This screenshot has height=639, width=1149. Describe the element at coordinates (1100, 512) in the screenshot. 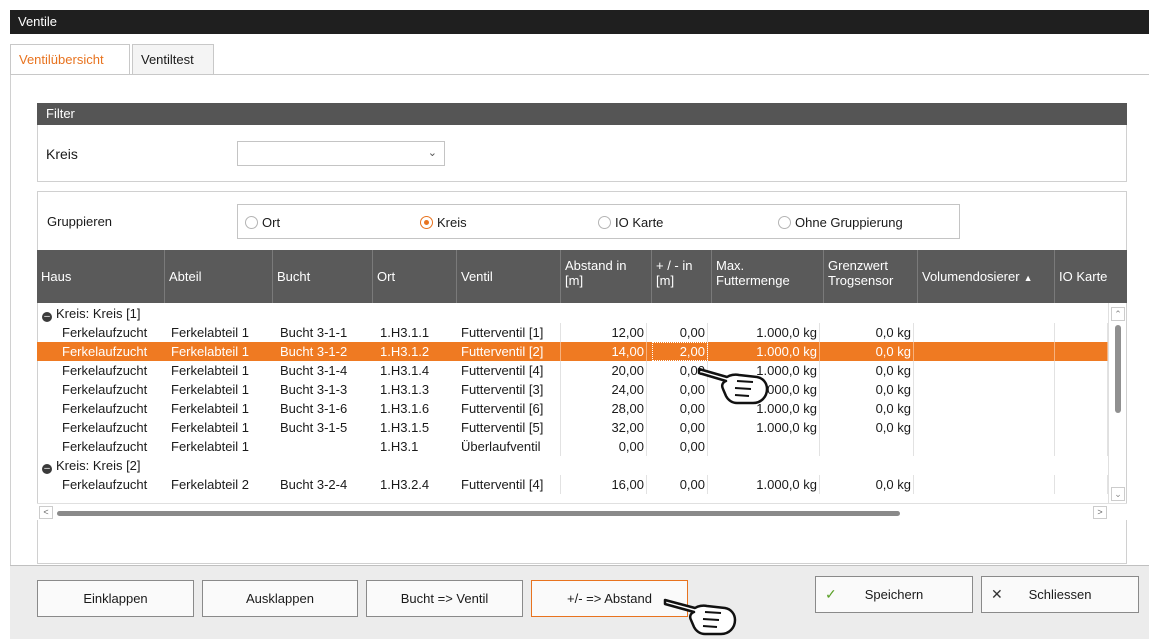

I see `scroll-right-icon: >` at that location.